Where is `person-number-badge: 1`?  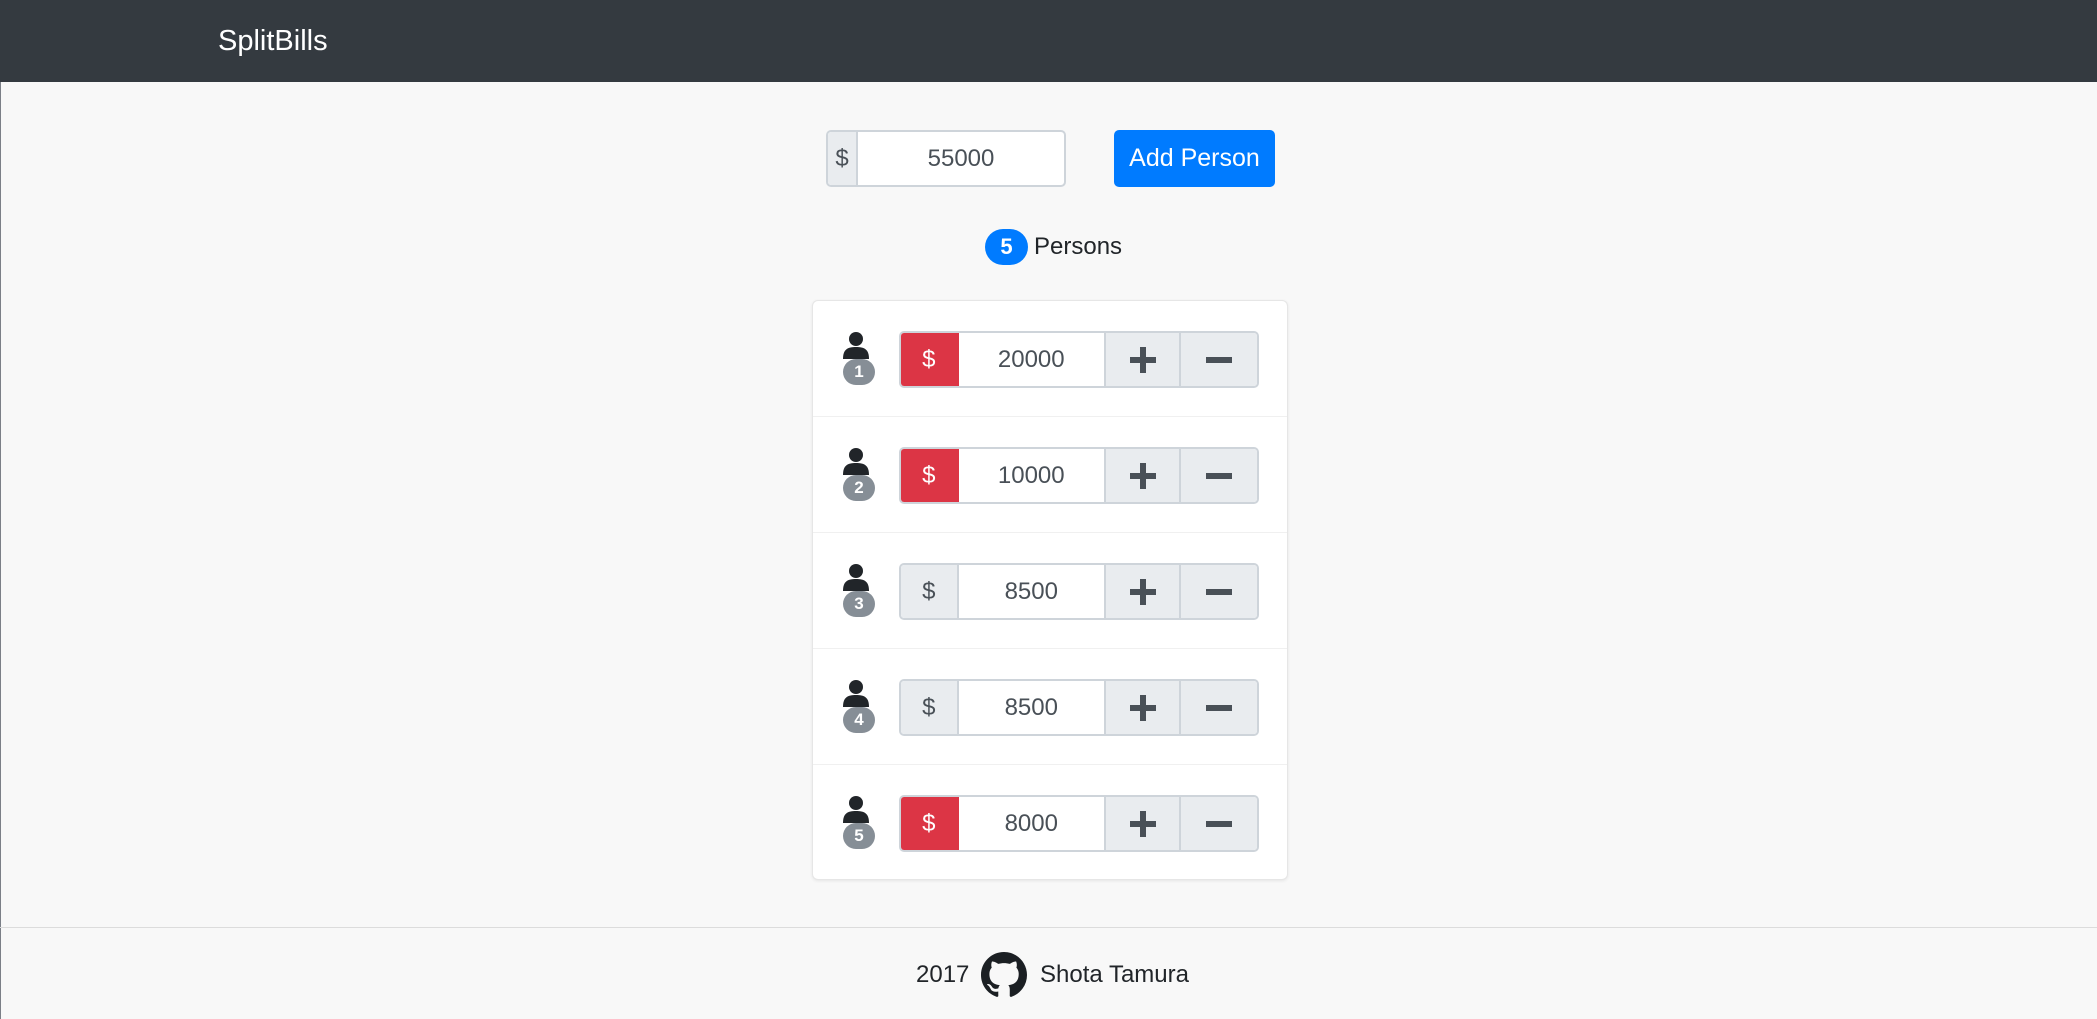 person-number-badge: 1 is located at coordinates (859, 372).